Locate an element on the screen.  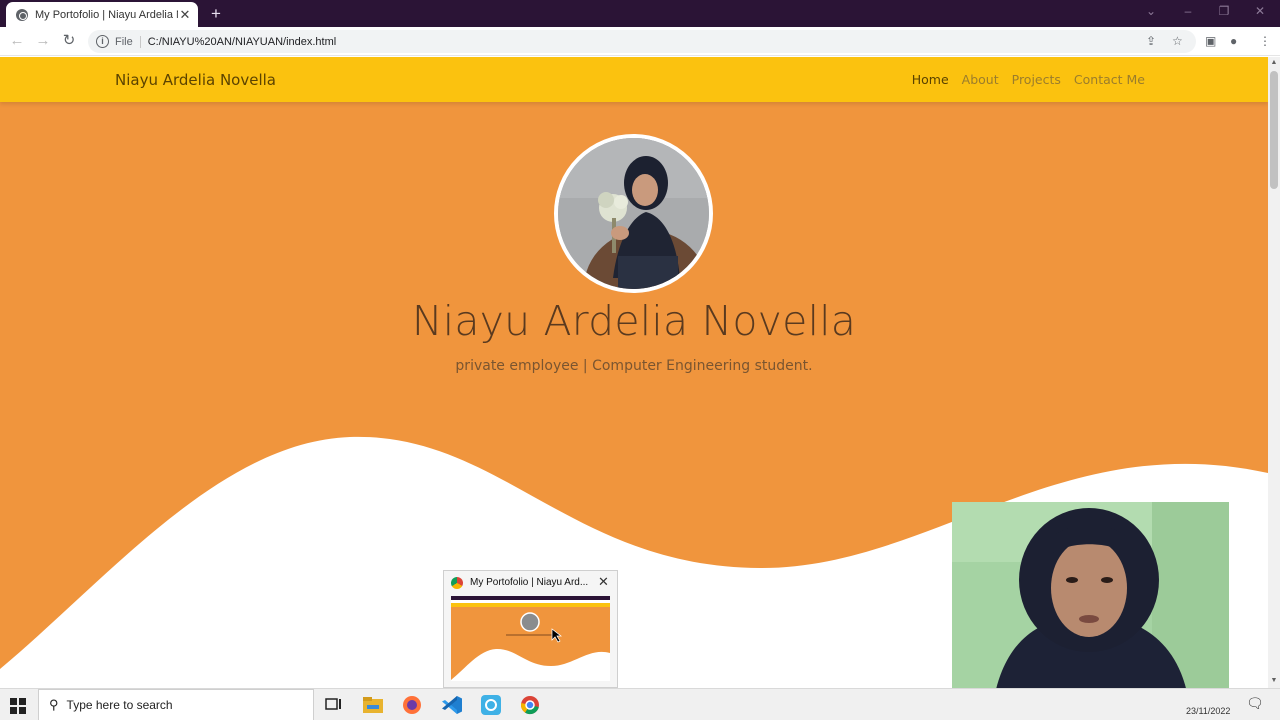
forward-icon: → is located at coordinates (43, 41).